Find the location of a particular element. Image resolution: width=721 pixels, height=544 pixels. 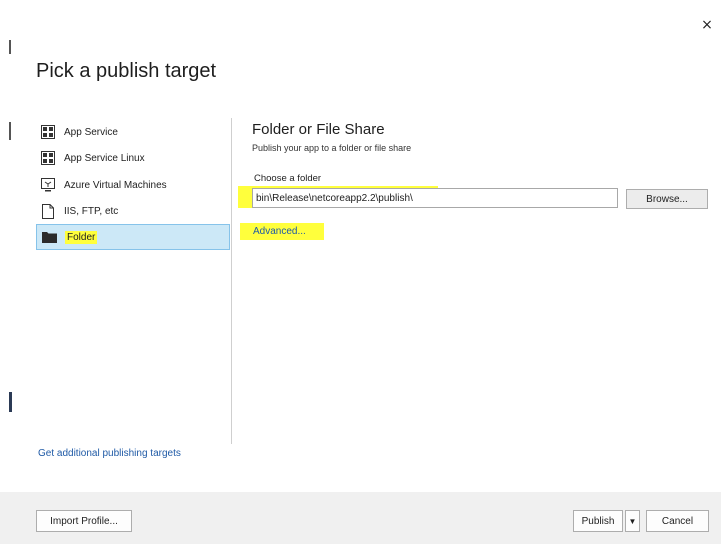

target-label: App Service Linux is located at coordinates (104, 158).